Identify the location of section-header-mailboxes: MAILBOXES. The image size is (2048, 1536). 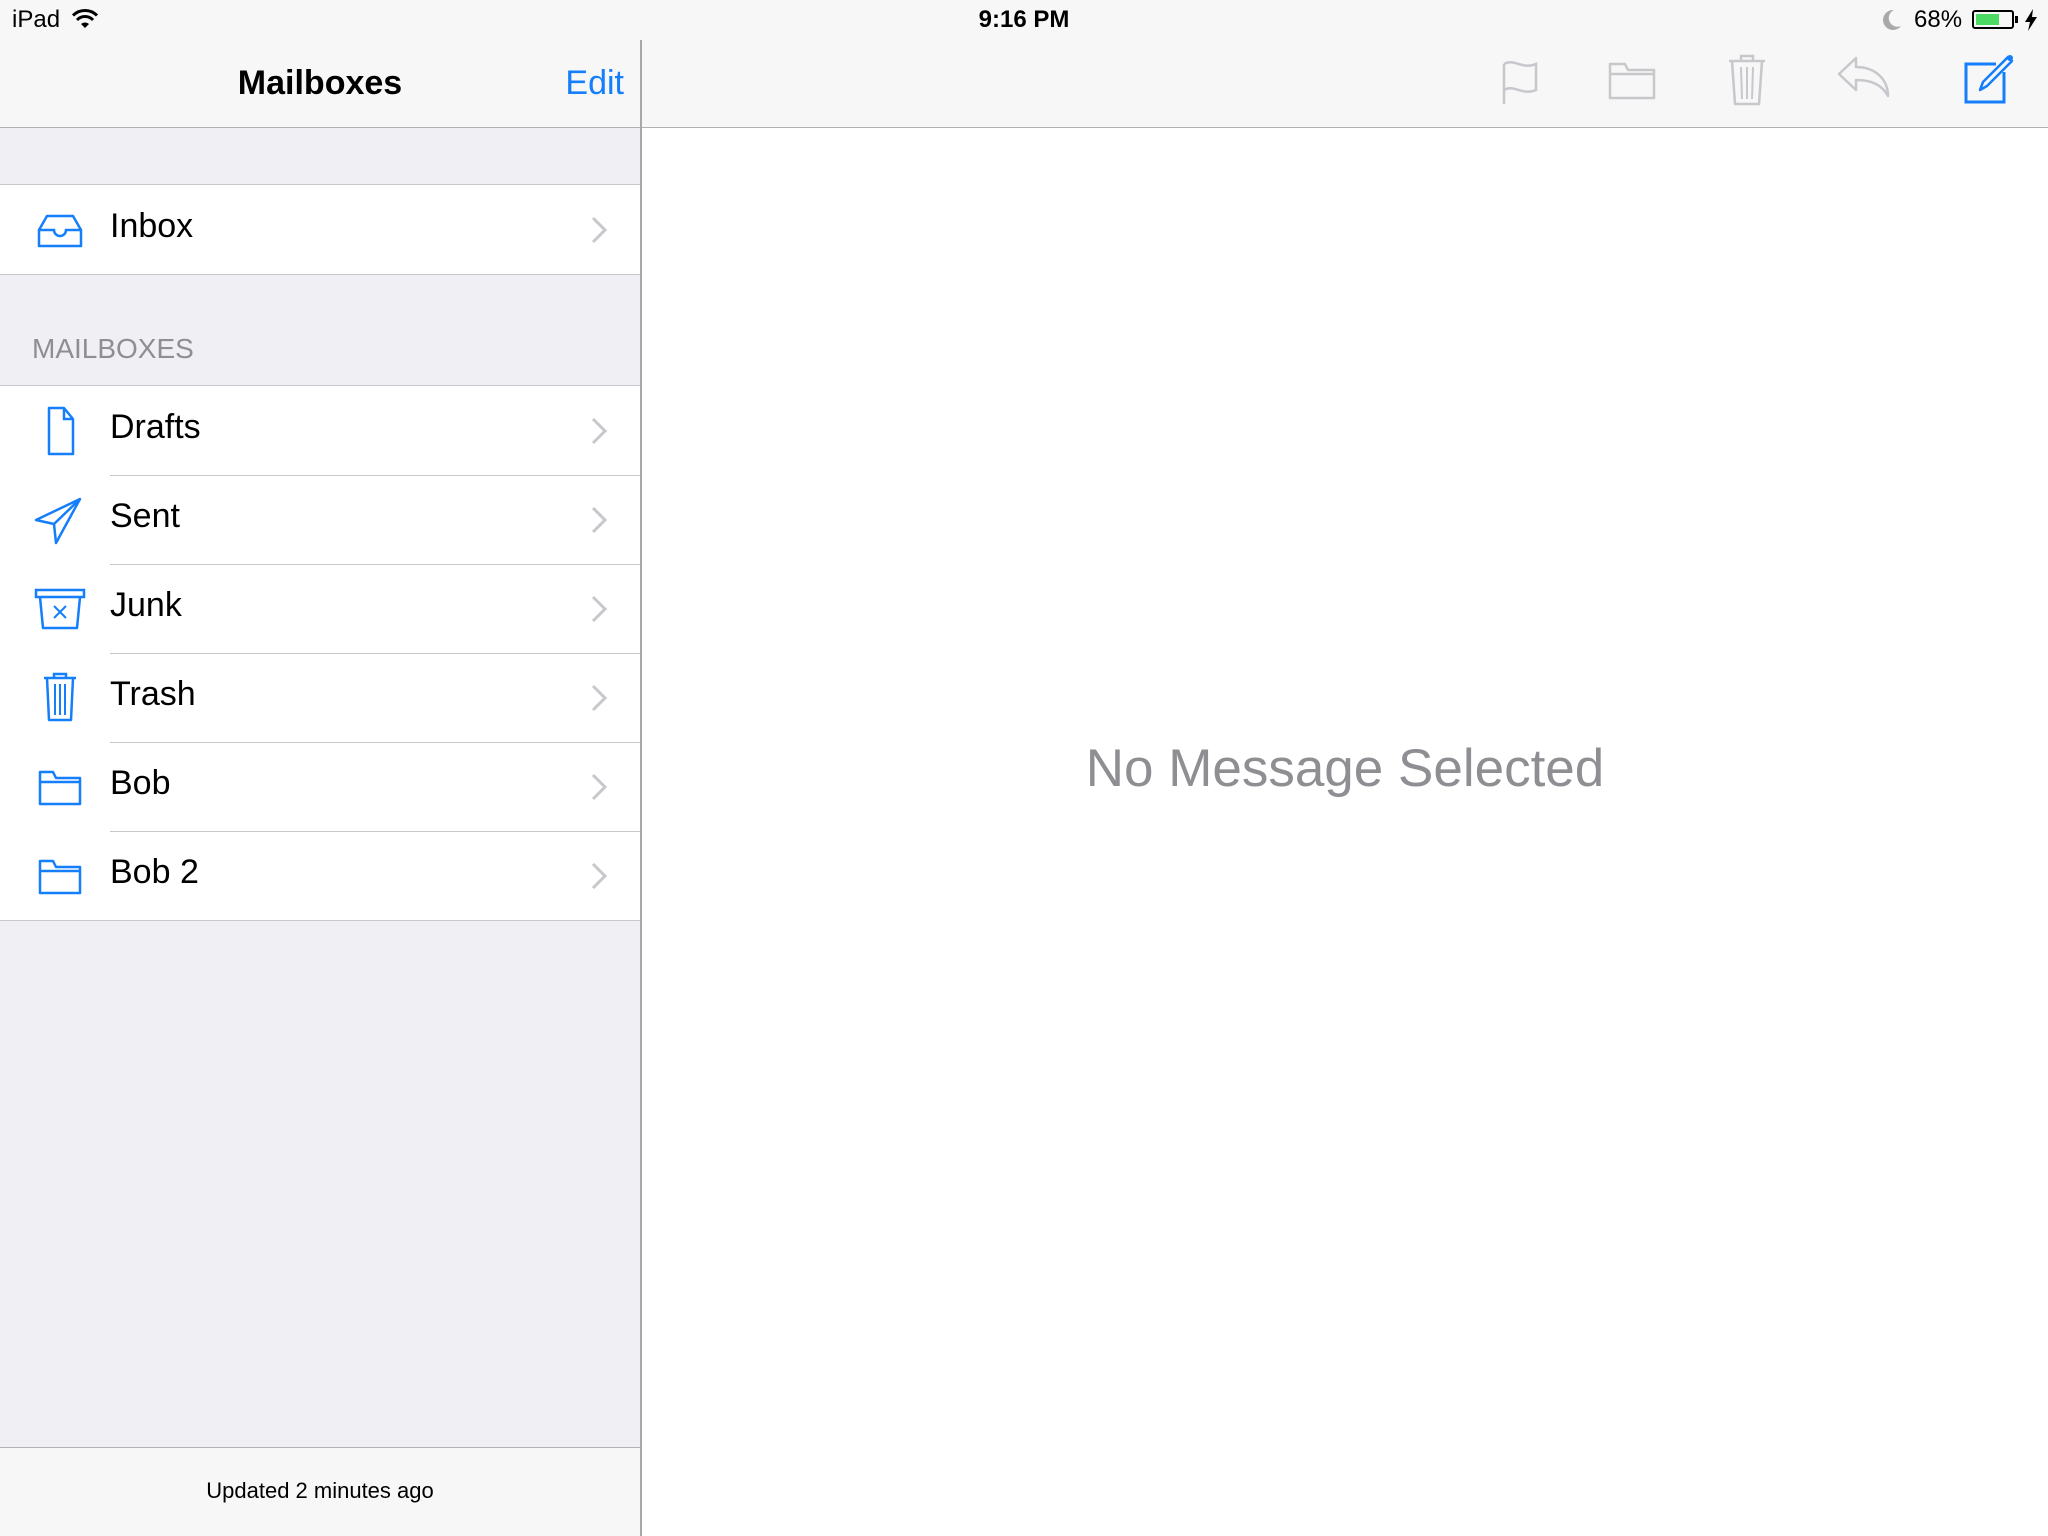
(113, 348).